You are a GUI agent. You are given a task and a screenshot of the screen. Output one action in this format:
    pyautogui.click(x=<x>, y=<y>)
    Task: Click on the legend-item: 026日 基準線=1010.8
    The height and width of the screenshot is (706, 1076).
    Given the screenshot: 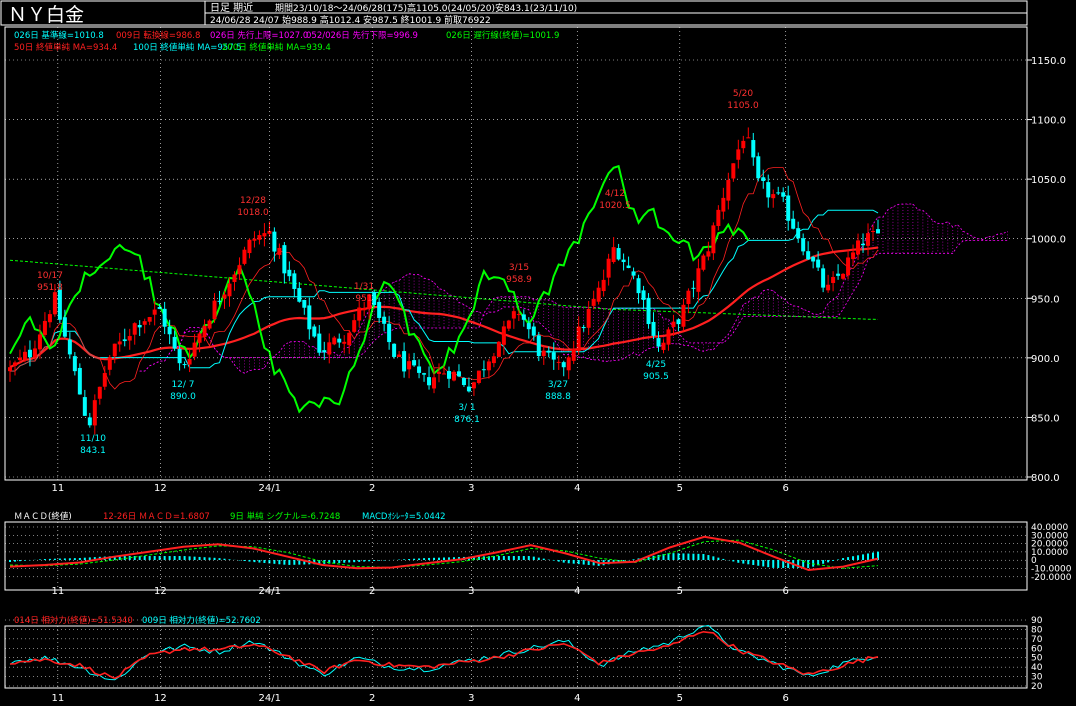 What is the action you would take?
    pyautogui.click(x=59, y=35)
    